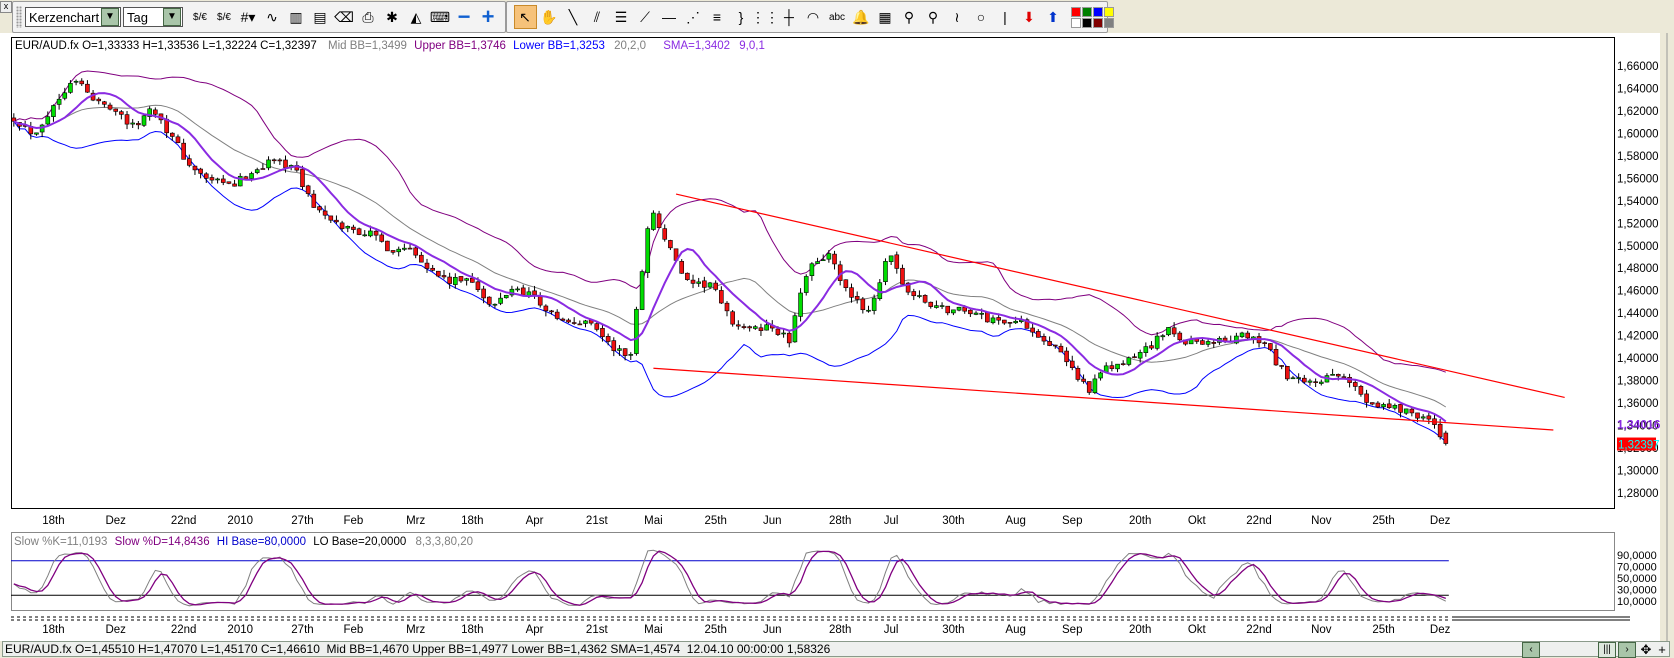  Describe the element at coordinates (1672, 649) in the screenshot. I see `zoom-minus-icon: −` at that location.